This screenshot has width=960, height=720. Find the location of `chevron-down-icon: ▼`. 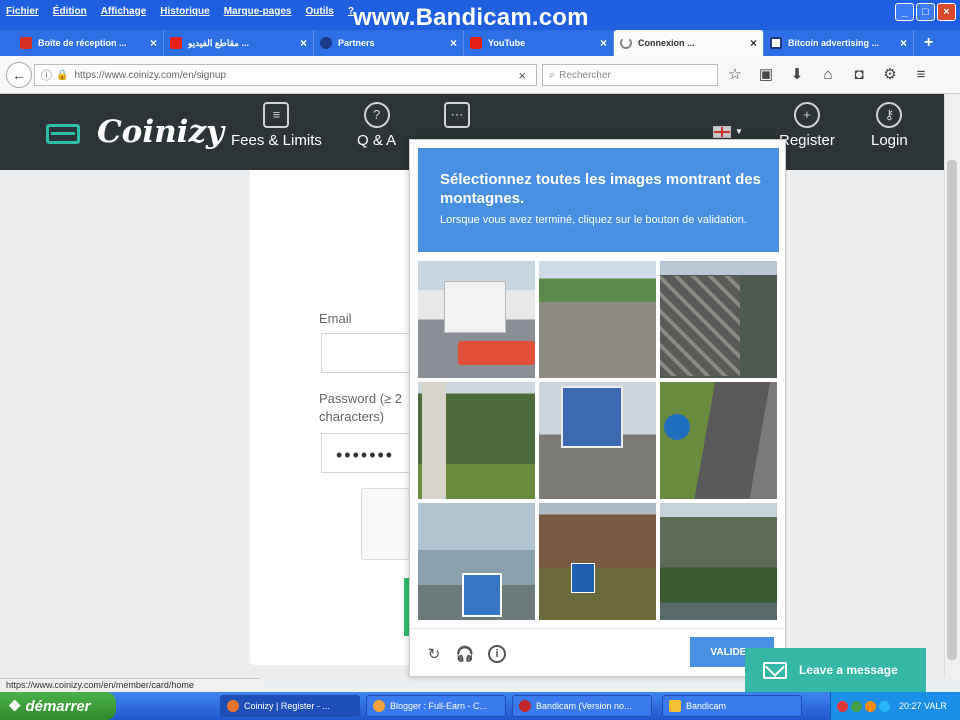

chevron-down-icon: ▼ is located at coordinates (739, 131).